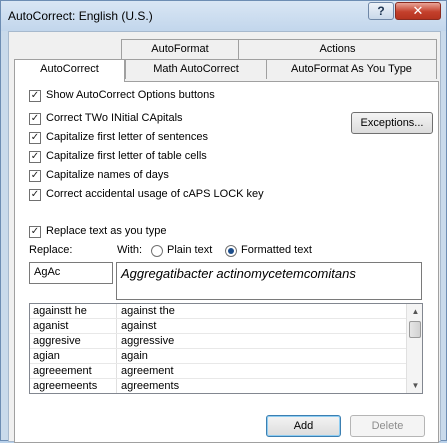  I want to click on add-button: Add, so click(303, 426).